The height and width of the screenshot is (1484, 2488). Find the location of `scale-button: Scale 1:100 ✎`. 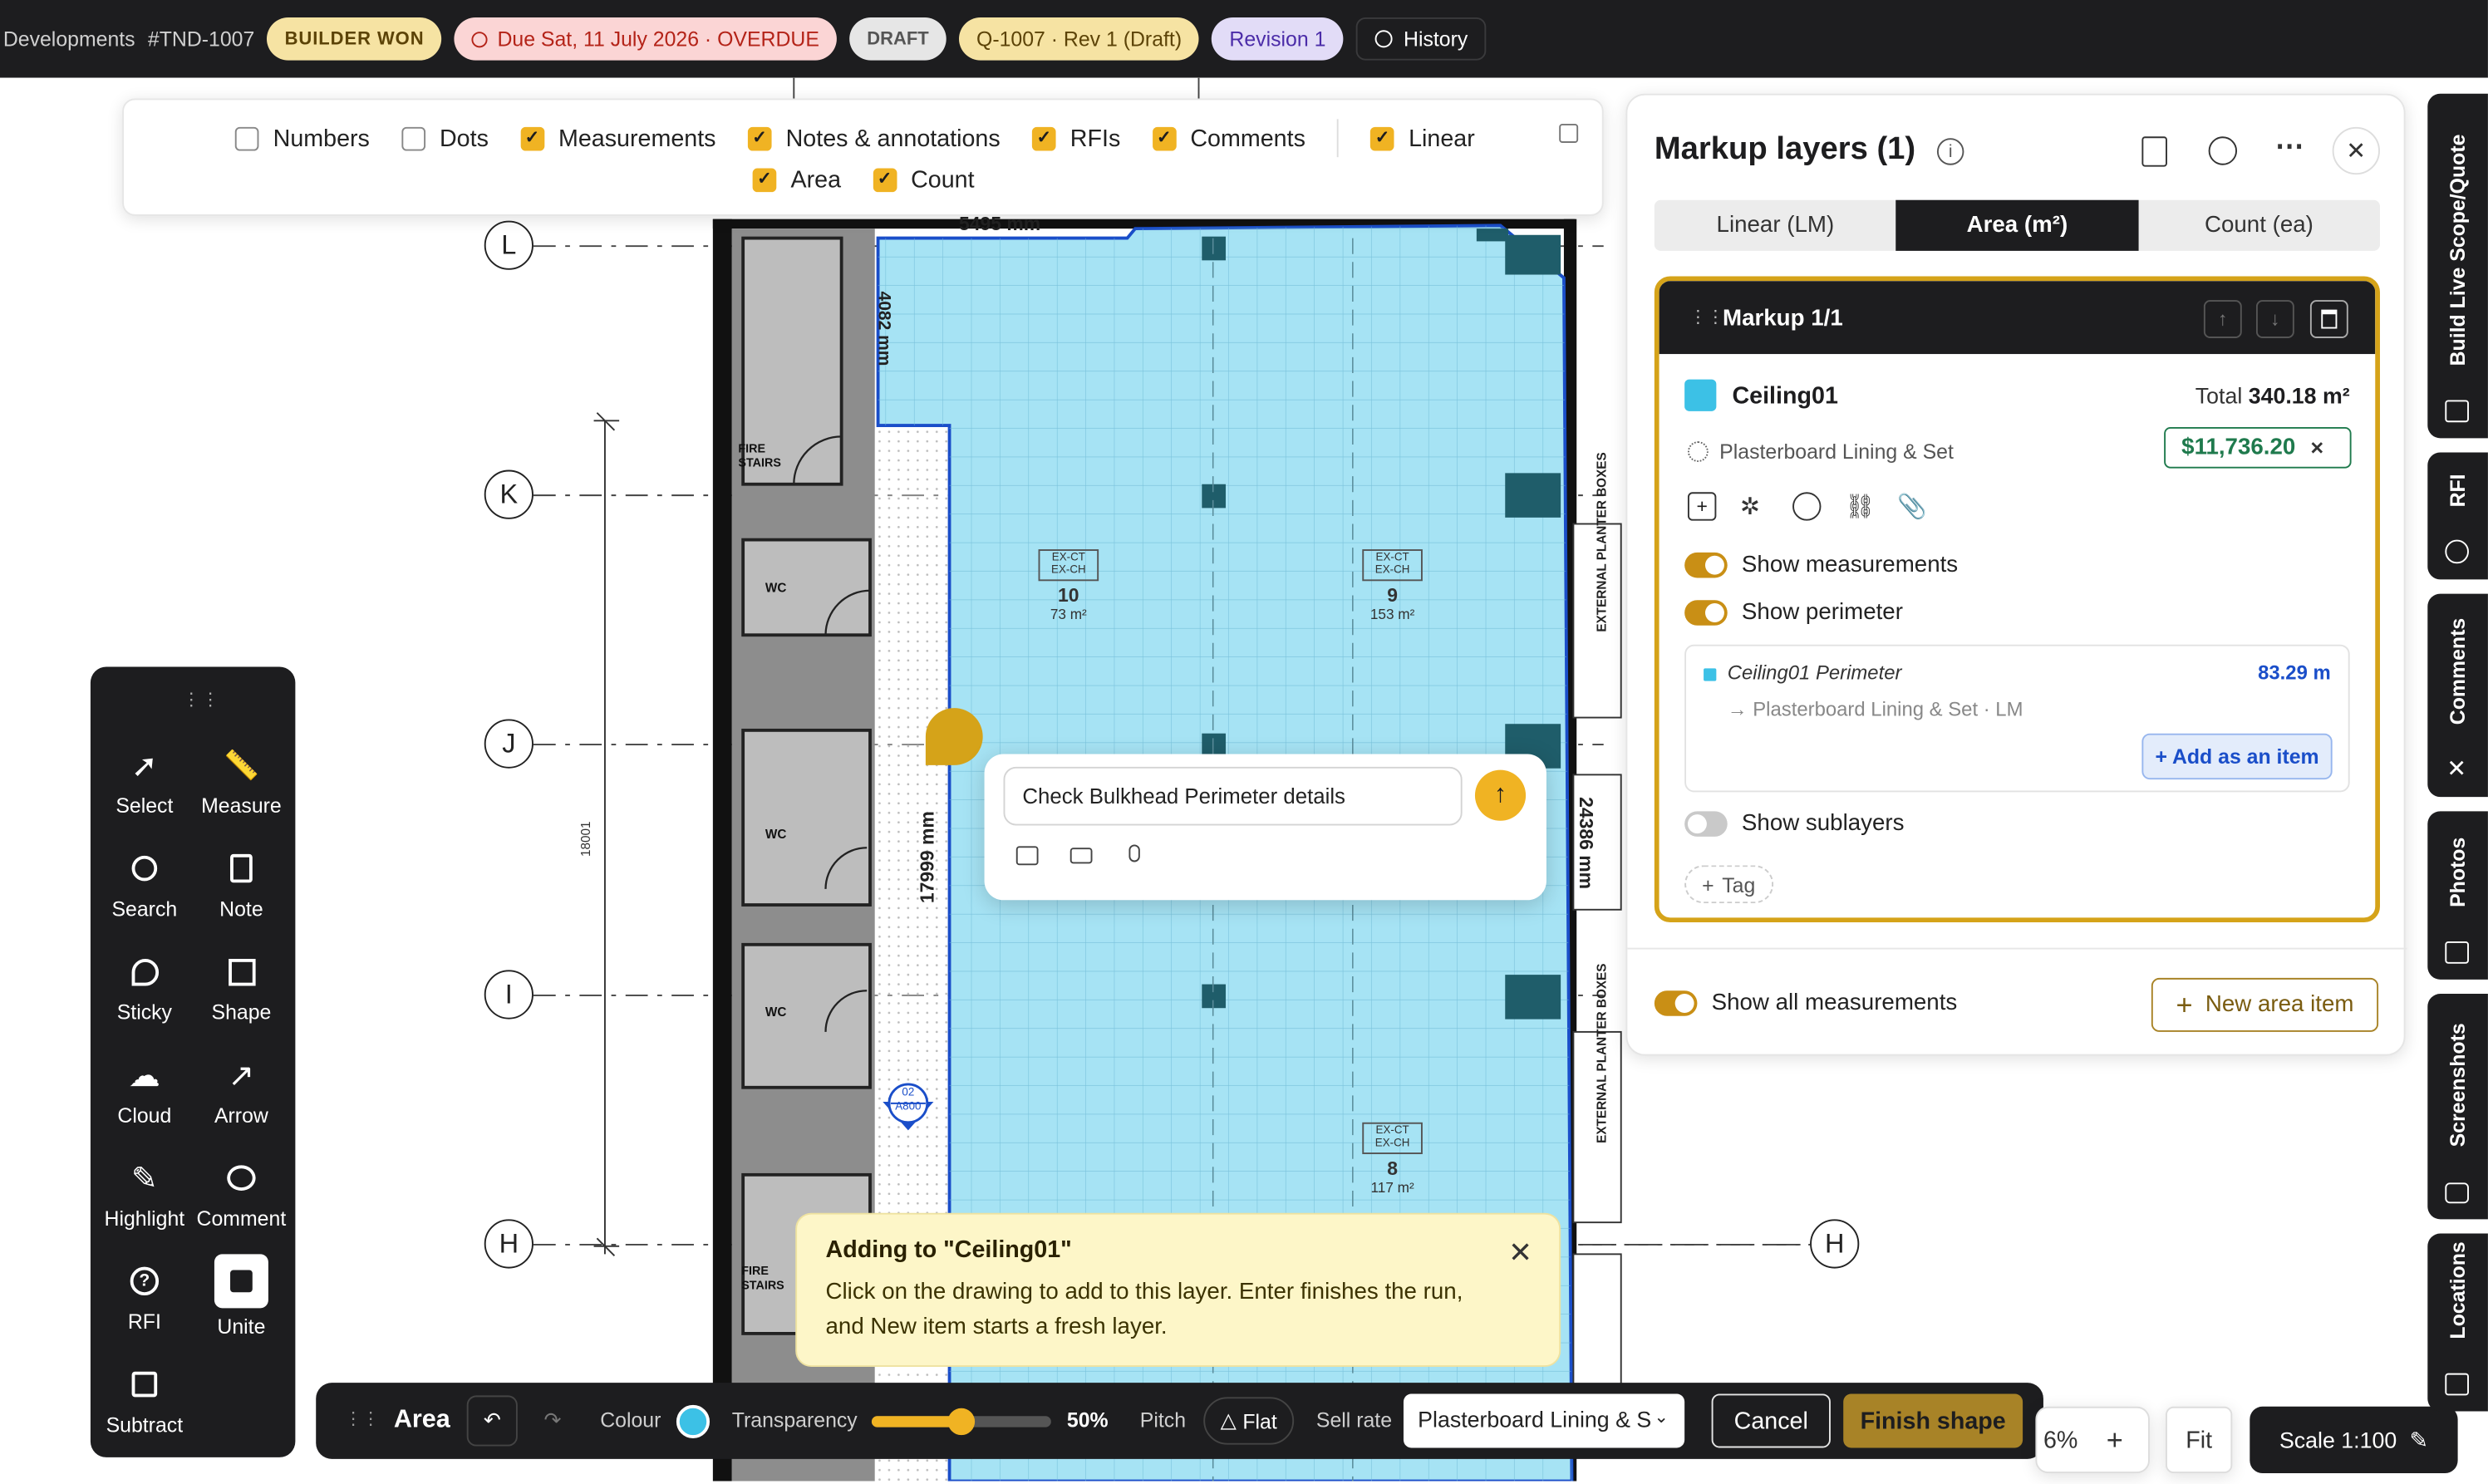

scale-button: Scale 1:100 ✎ is located at coordinates (2354, 1440).